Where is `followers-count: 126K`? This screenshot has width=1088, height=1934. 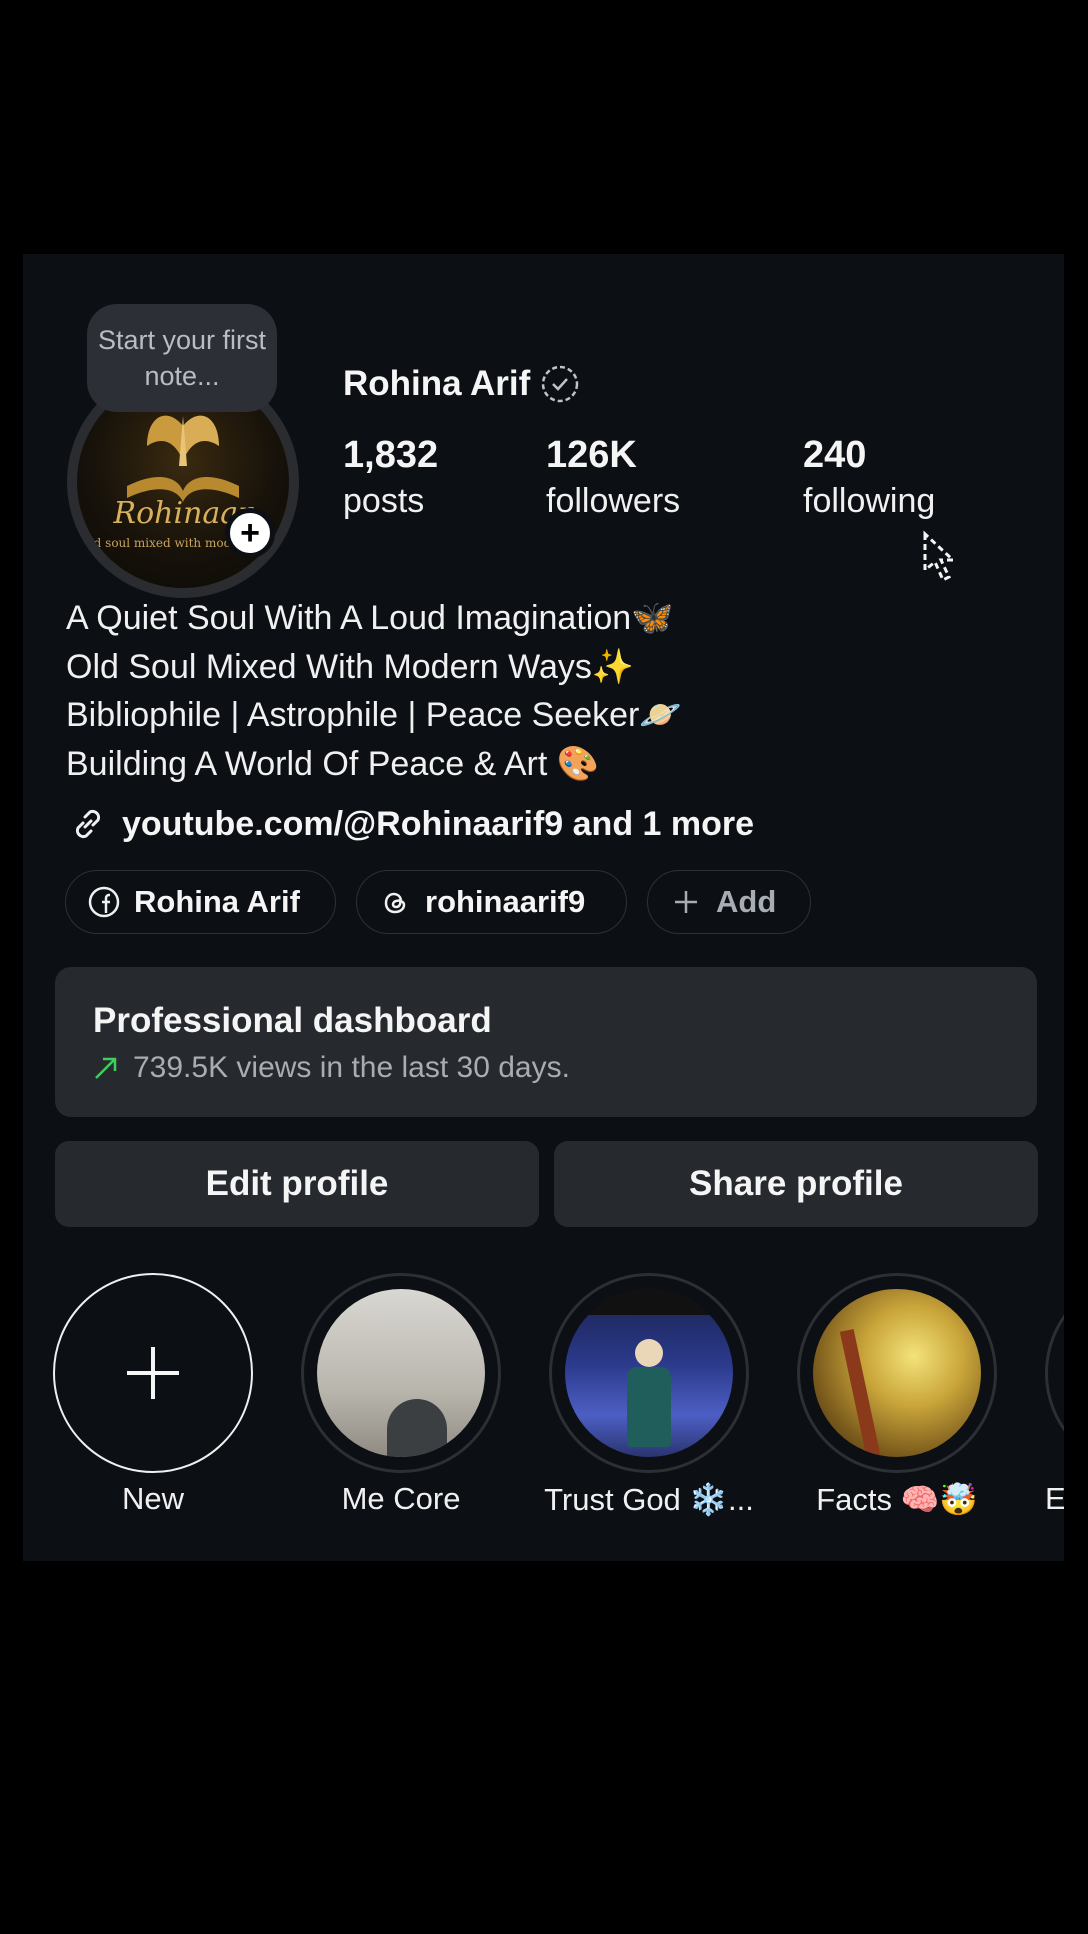 followers-count: 126K is located at coordinates (591, 455).